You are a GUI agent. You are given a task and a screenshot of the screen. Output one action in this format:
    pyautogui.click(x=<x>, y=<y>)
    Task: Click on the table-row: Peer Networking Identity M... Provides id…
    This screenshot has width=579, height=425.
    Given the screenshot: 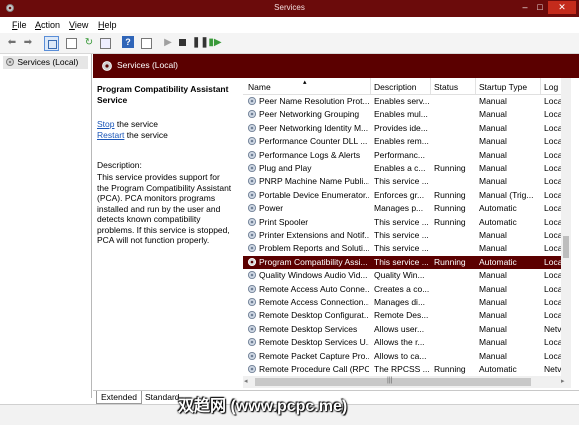 What is the action you would take?
    pyautogui.click(x=402, y=128)
    